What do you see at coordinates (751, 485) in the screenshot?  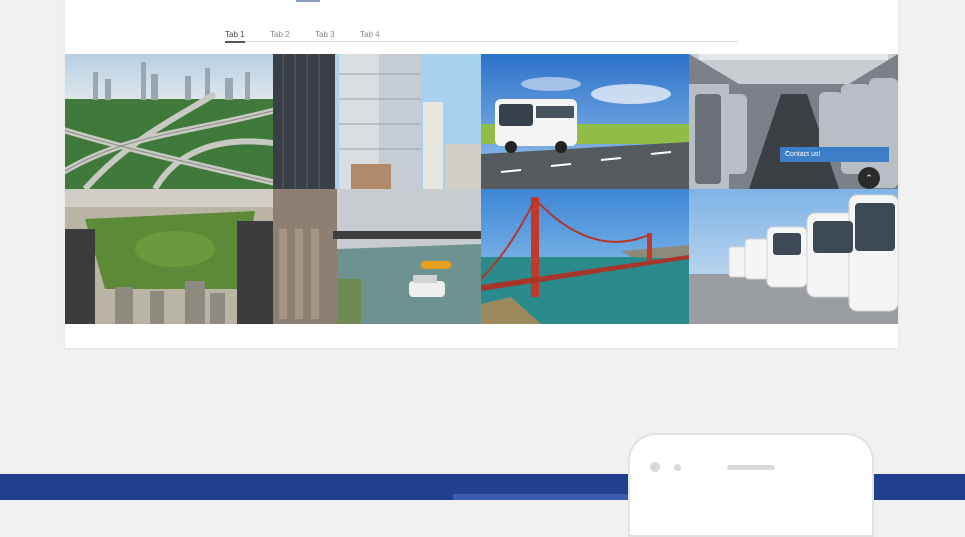 I see `phone-mockup` at bounding box center [751, 485].